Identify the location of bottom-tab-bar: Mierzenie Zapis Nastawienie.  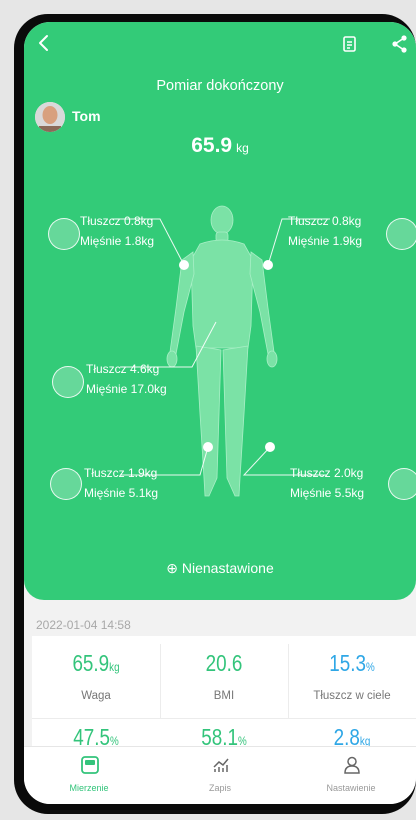
(220, 775).